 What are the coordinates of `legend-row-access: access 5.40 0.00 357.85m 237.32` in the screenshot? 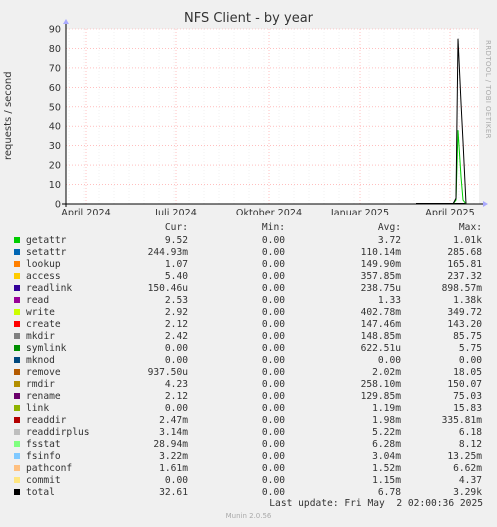 It's located at (248, 277).